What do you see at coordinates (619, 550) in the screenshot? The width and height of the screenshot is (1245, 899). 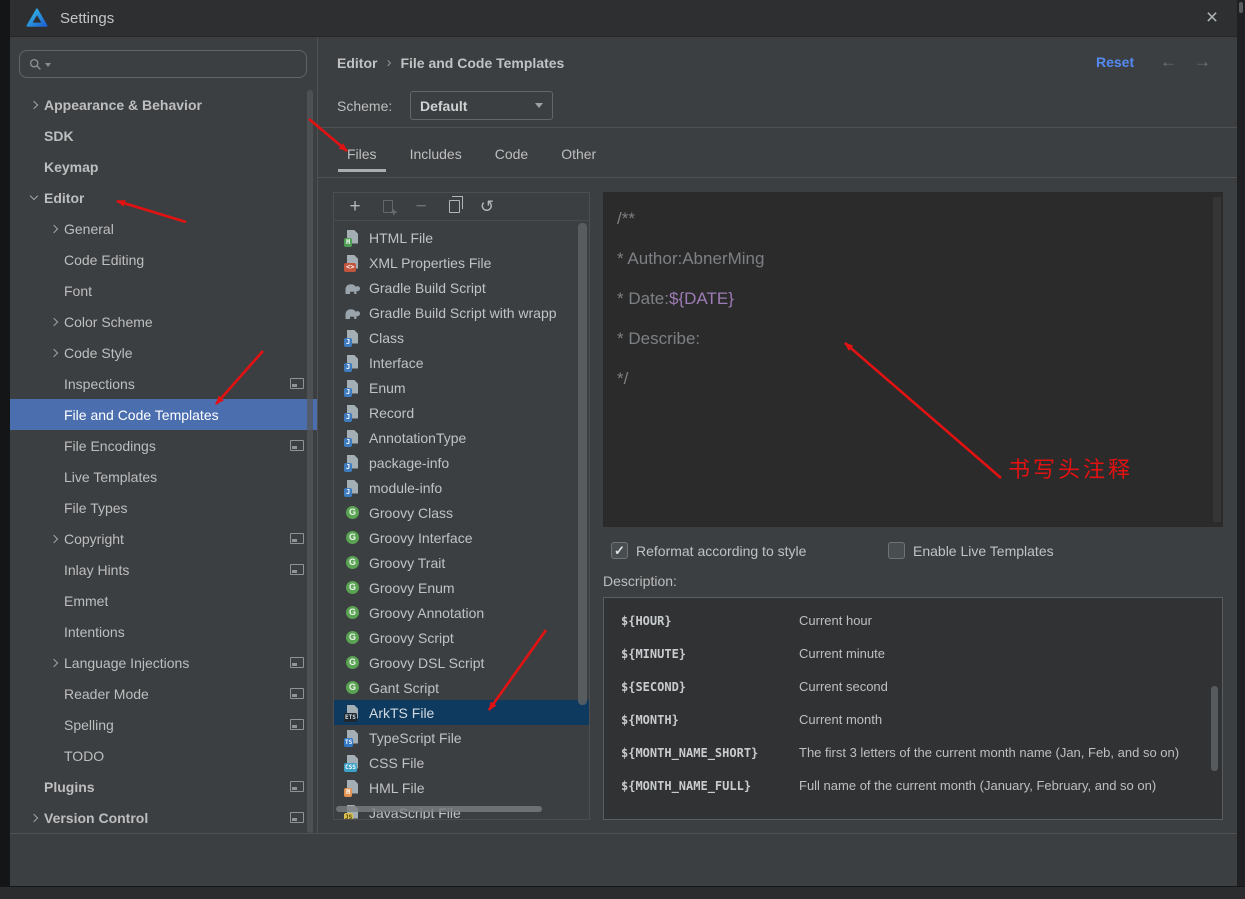 I see `checkbox-checked-icon: ✓` at bounding box center [619, 550].